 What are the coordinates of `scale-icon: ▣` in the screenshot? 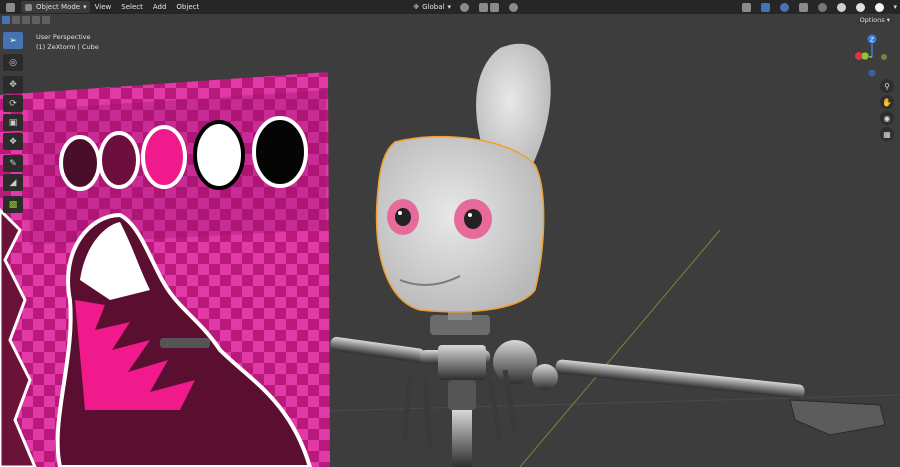 It's located at (13, 122).